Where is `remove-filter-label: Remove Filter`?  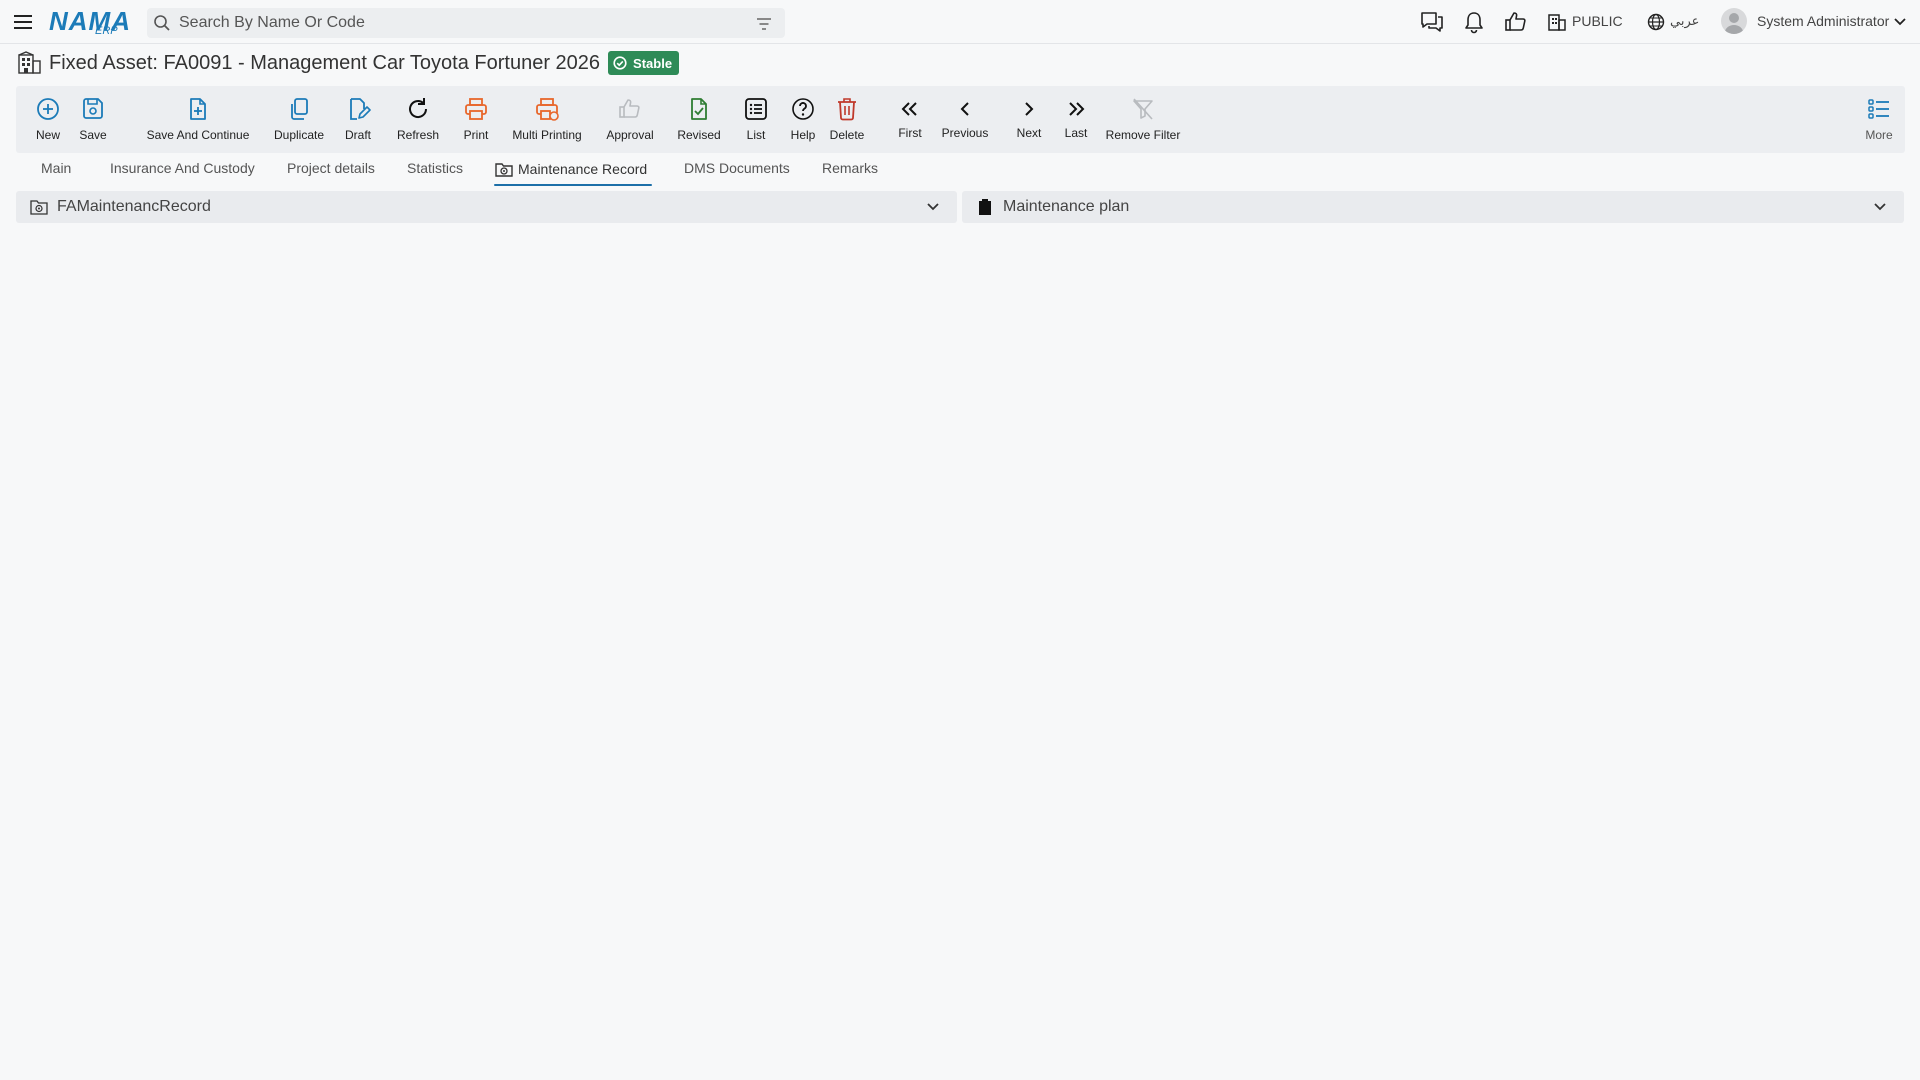 remove-filter-label: Remove Filter is located at coordinates (1143, 135).